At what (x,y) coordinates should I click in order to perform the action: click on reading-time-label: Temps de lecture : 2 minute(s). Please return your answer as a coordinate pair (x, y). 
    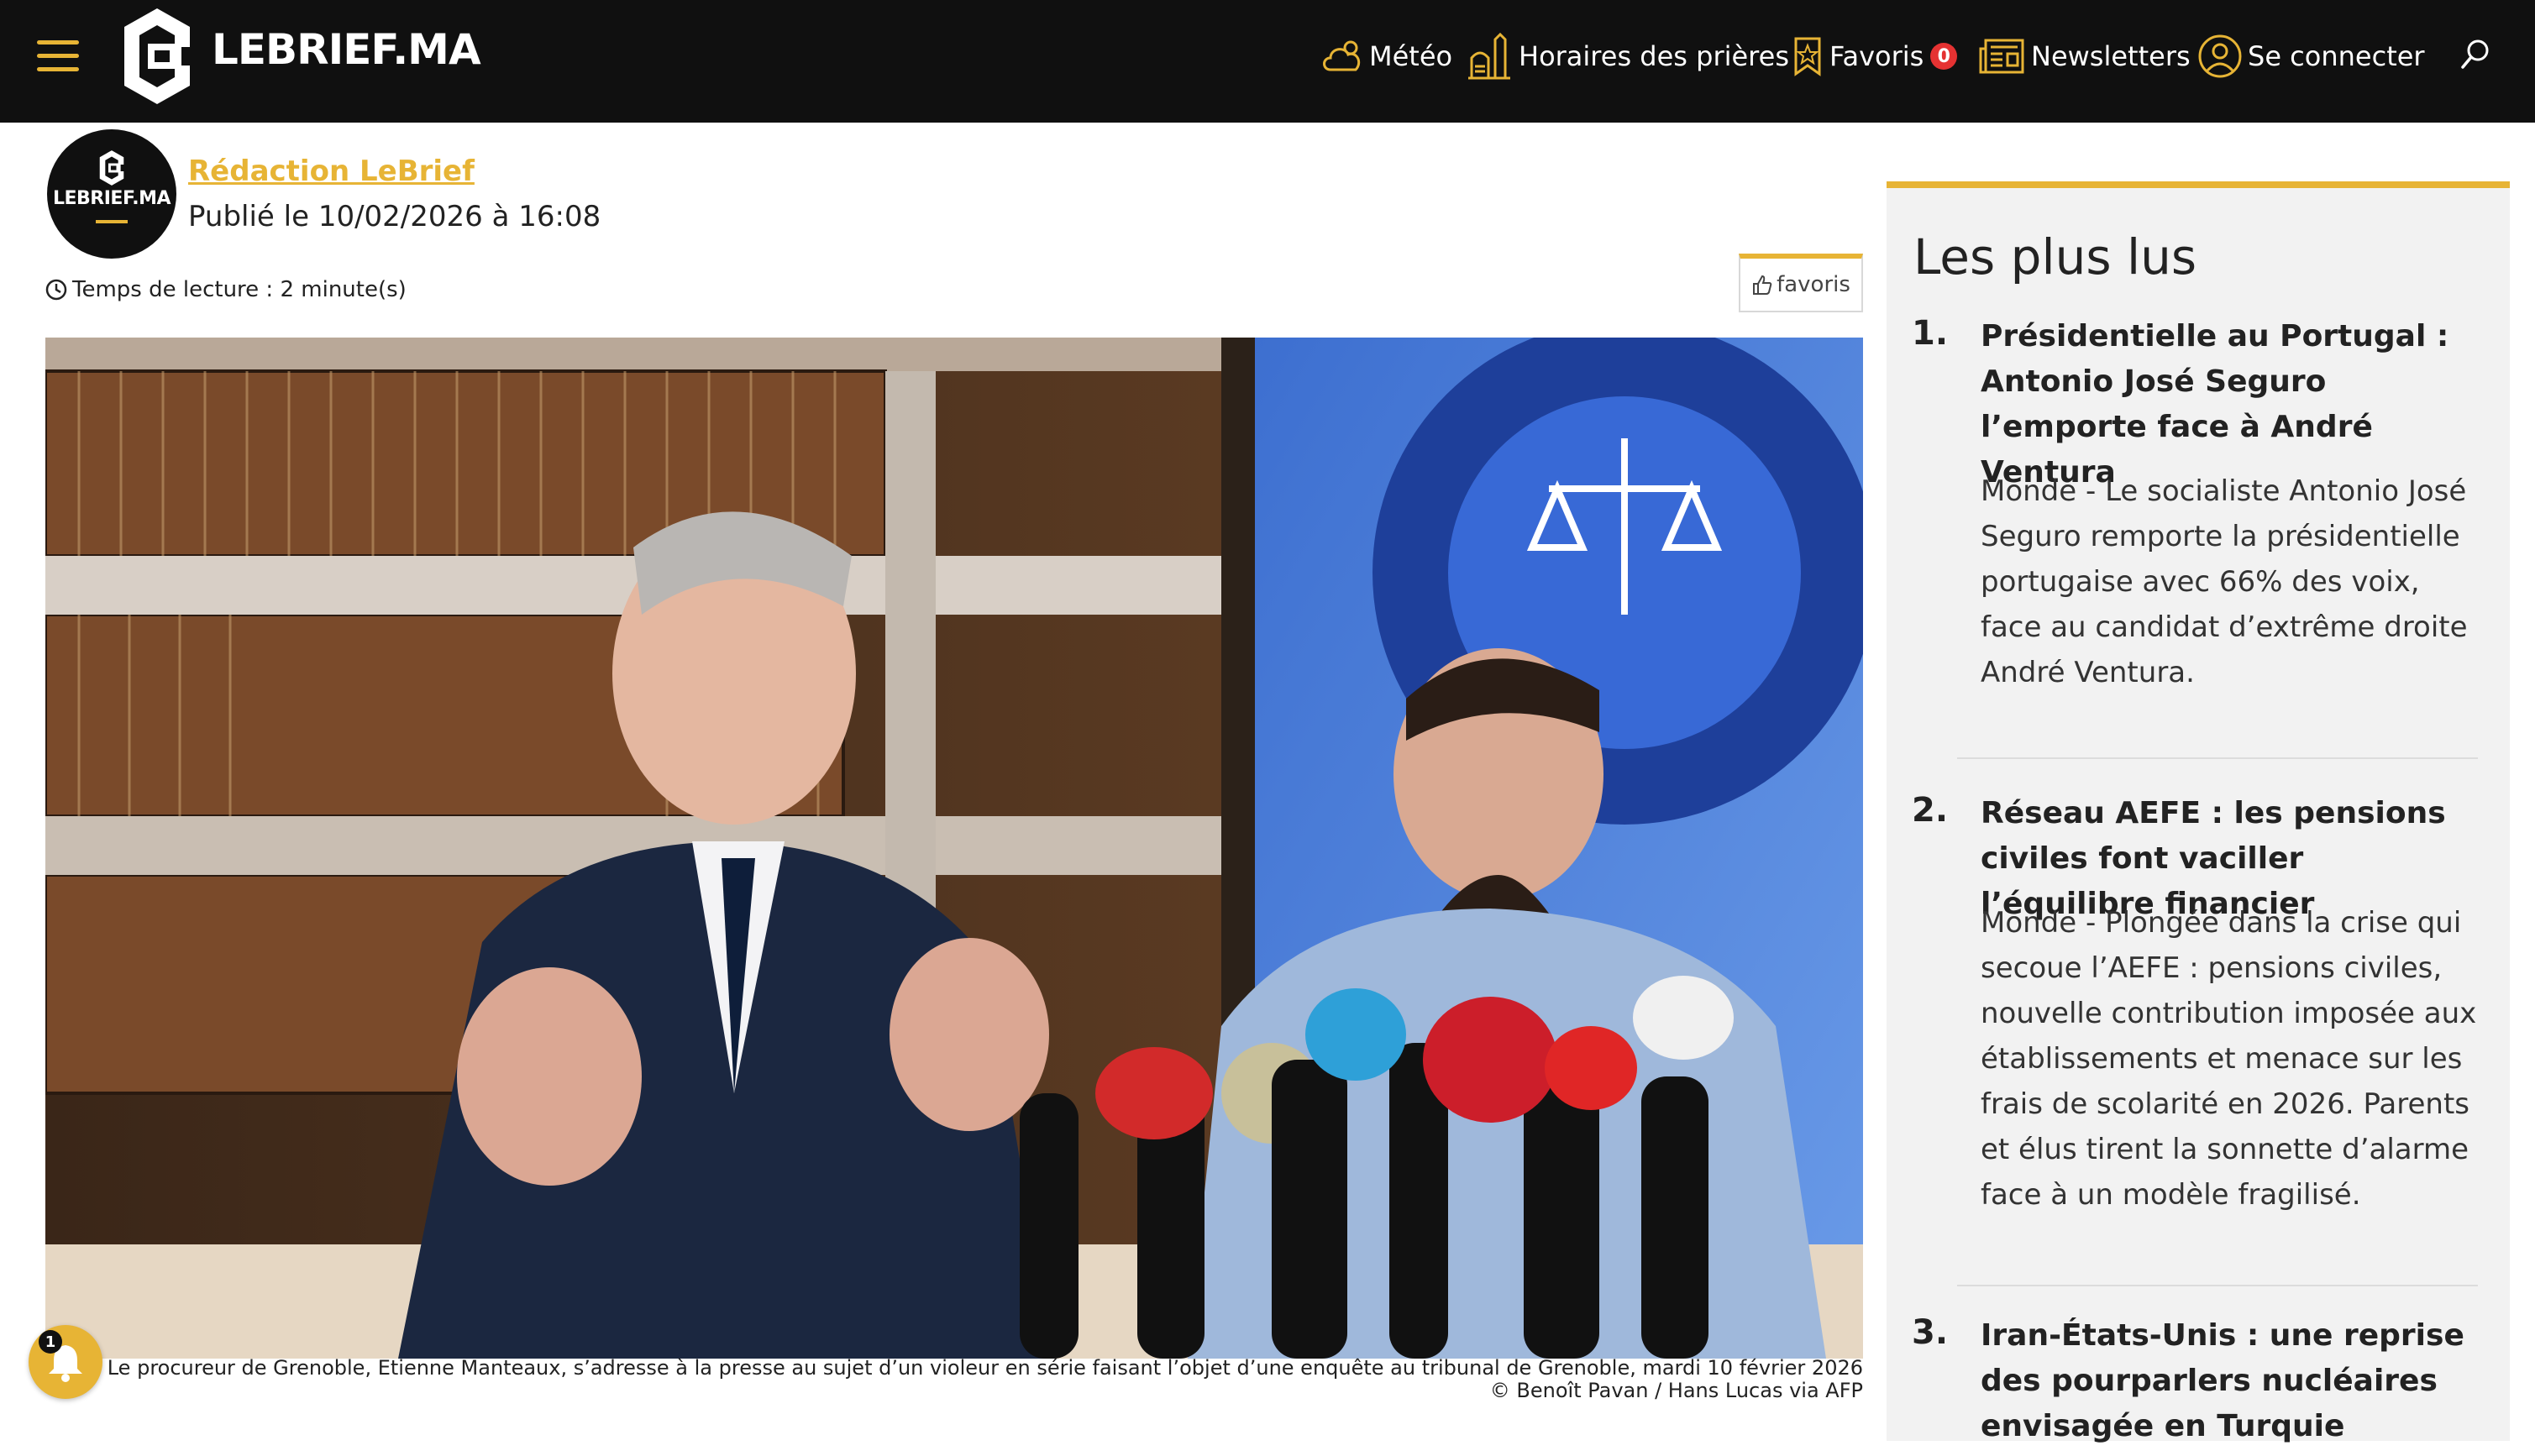
    Looking at the image, I should click on (240, 289).